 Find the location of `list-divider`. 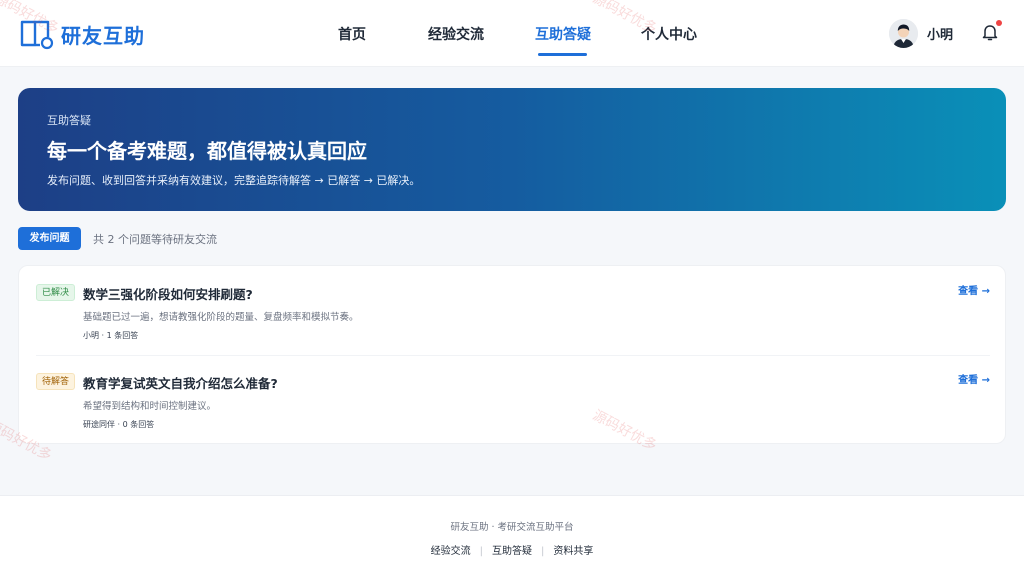

list-divider is located at coordinates (513, 355).